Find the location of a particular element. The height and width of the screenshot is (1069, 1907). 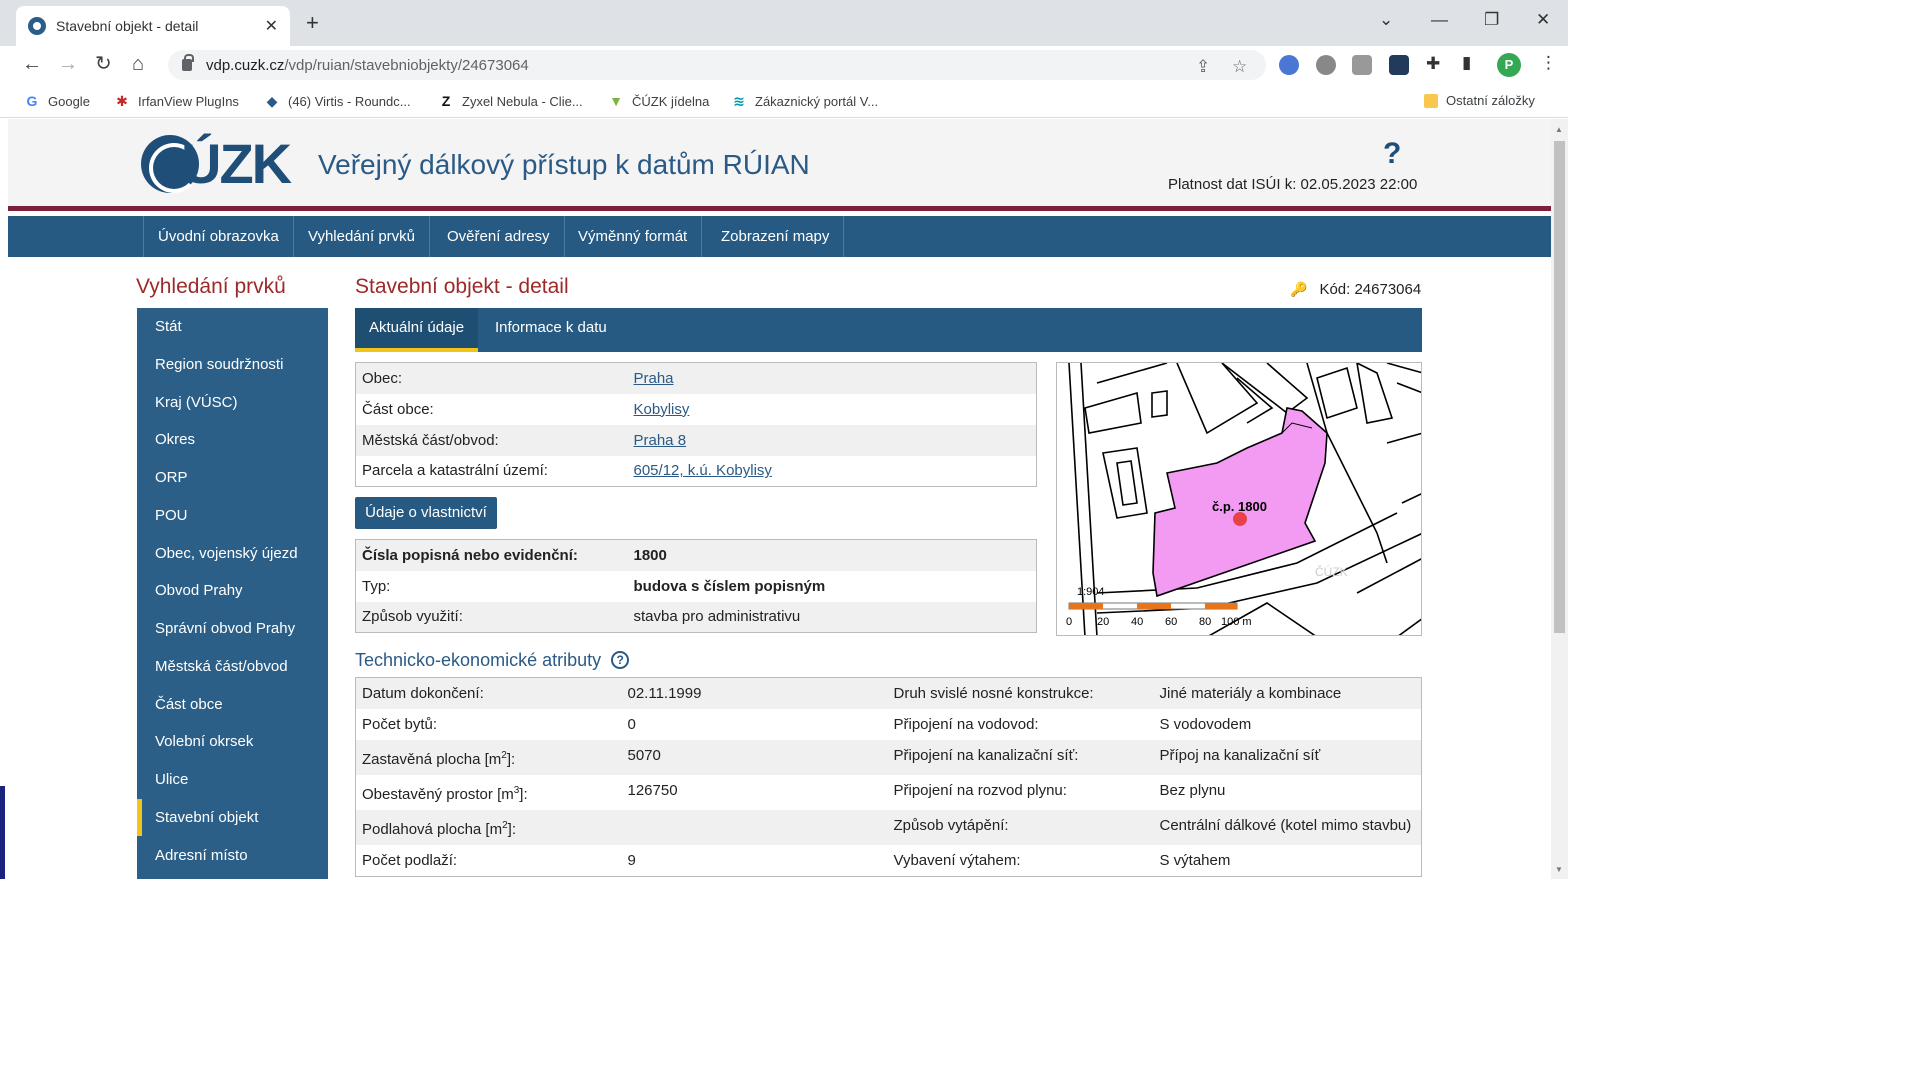

lock-icon is located at coordinates (188, 62).